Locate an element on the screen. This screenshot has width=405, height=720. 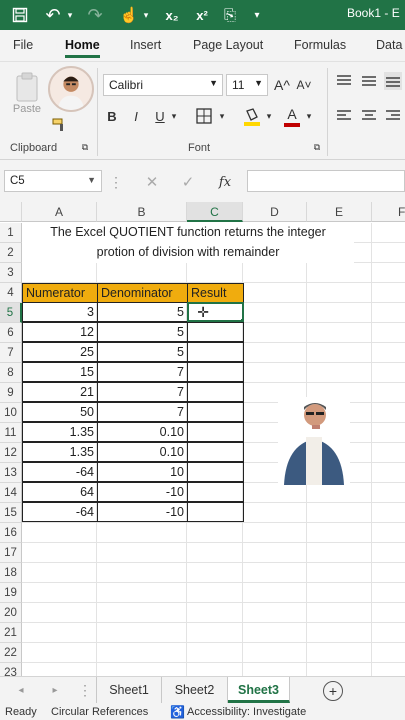
touch-dropdown-icon: ▾ is located at coordinates (146, 15).